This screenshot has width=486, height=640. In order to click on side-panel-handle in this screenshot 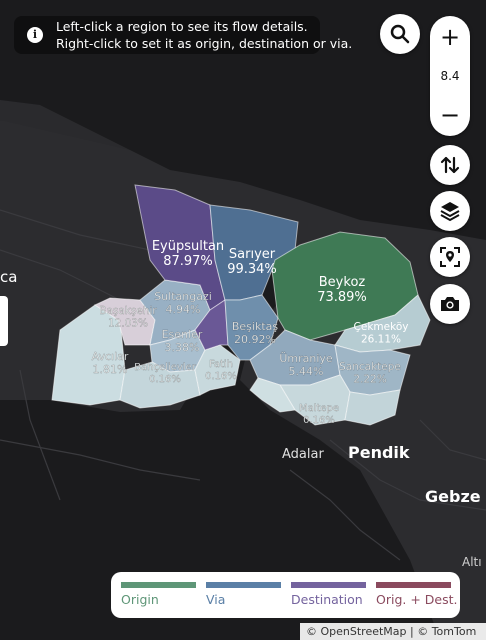, I will do `click(4, 321)`.